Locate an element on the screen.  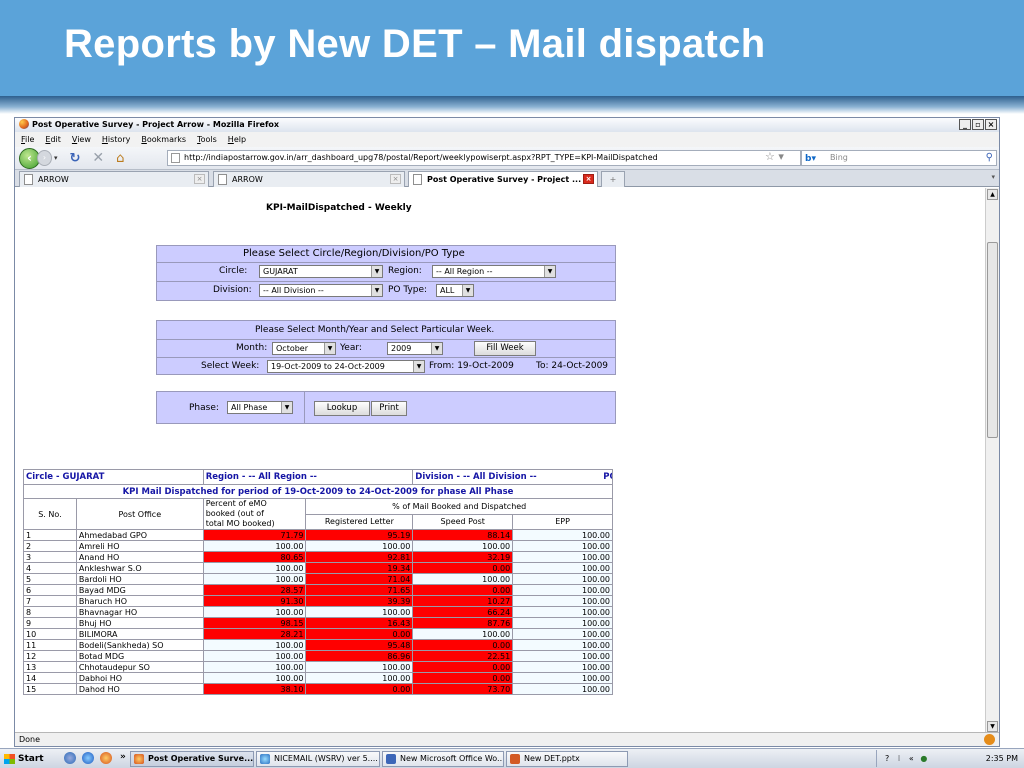
ie-quicklaunch-icon is located at coordinates (88, 758).